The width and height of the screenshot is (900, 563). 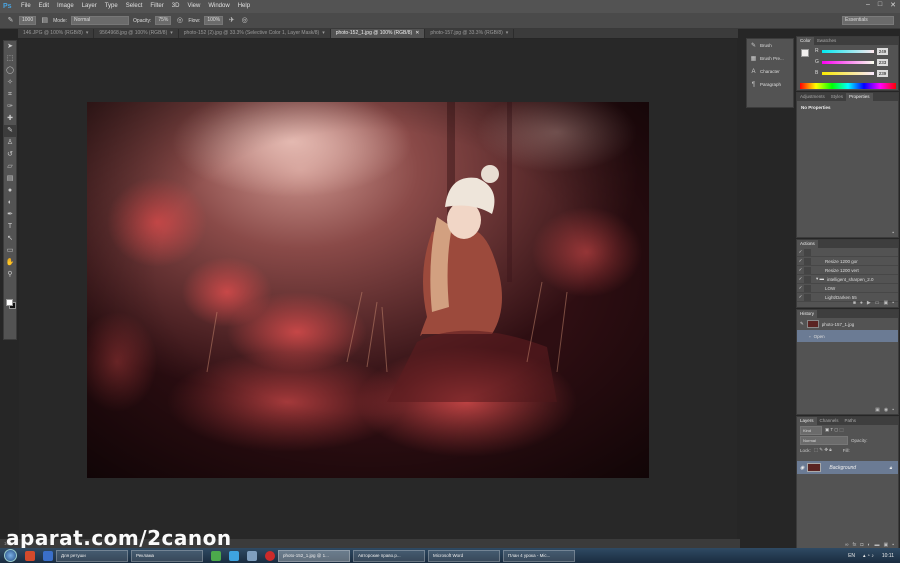 What do you see at coordinates (270, 555) in the screenshot?
I see `browser-icon` at bounding box center [270, 555].